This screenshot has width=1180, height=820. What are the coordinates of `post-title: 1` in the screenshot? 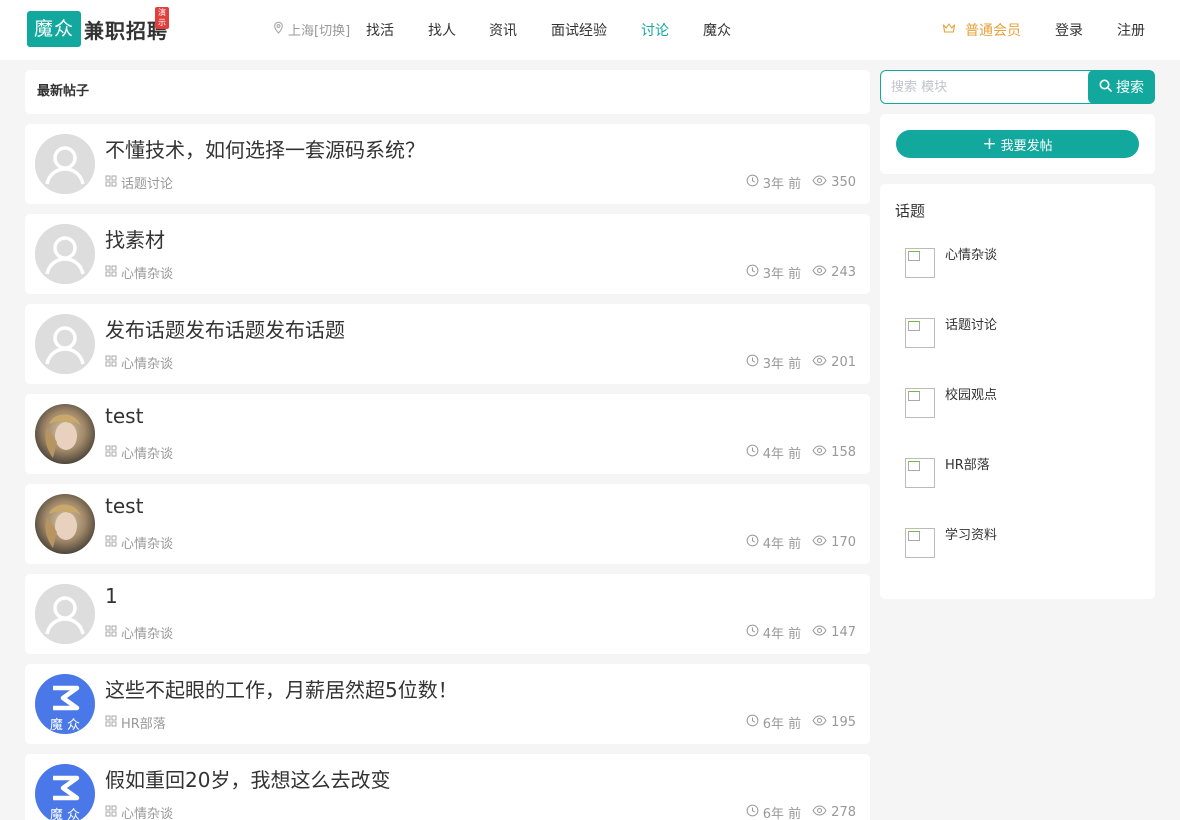 It's located at (111, 596).